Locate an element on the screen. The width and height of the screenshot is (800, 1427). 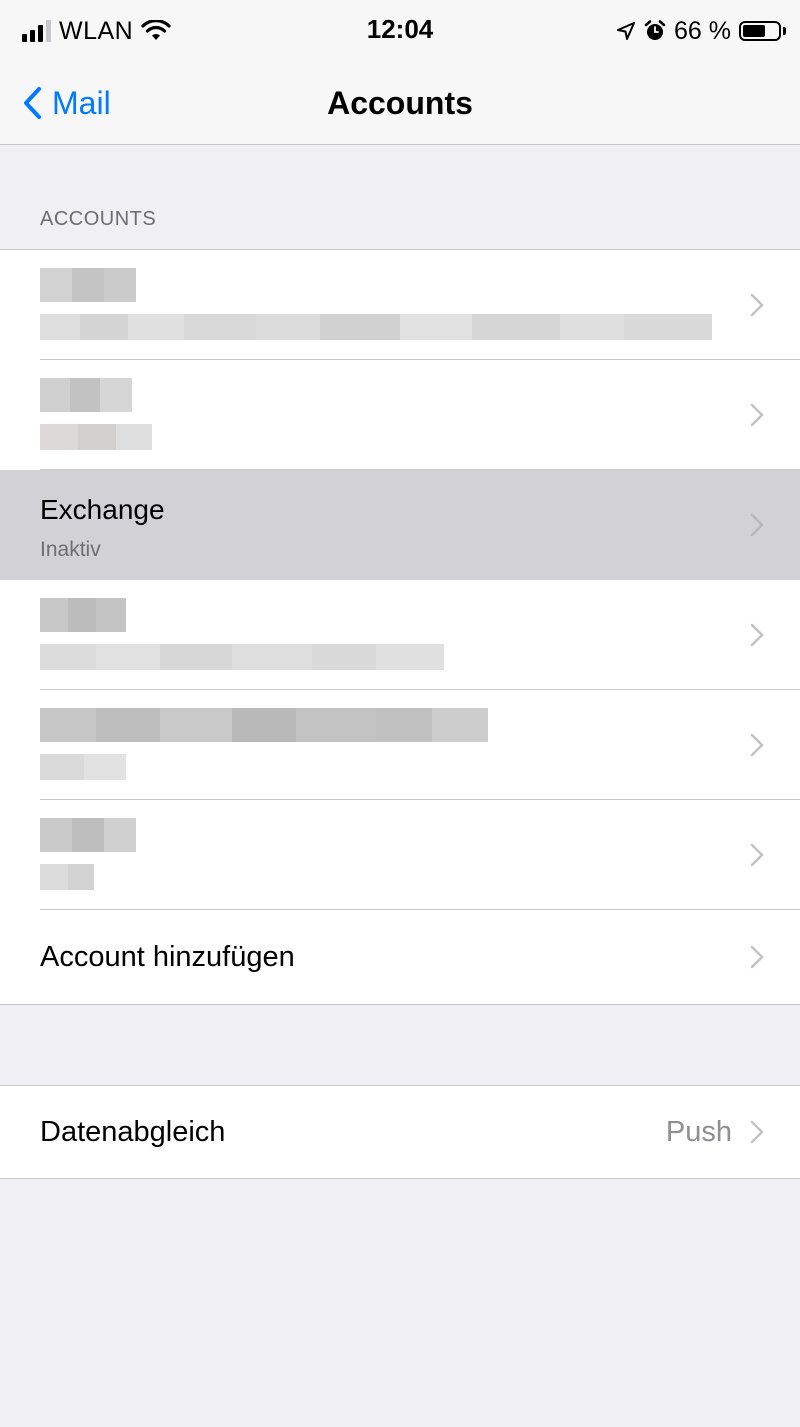
page-title: Accounts is located at coordinates (400, 103).